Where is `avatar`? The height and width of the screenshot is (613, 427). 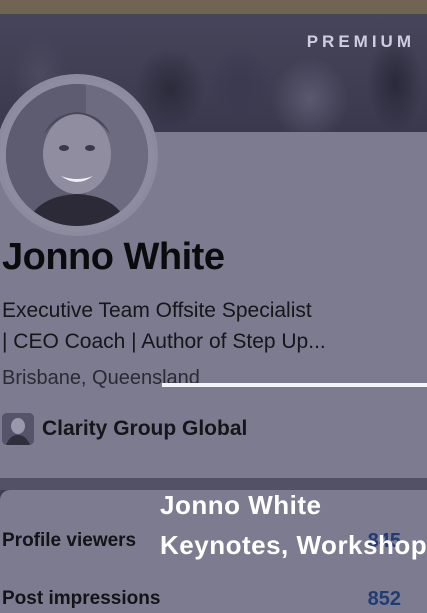
avatar is located at coordinates (77, 155).